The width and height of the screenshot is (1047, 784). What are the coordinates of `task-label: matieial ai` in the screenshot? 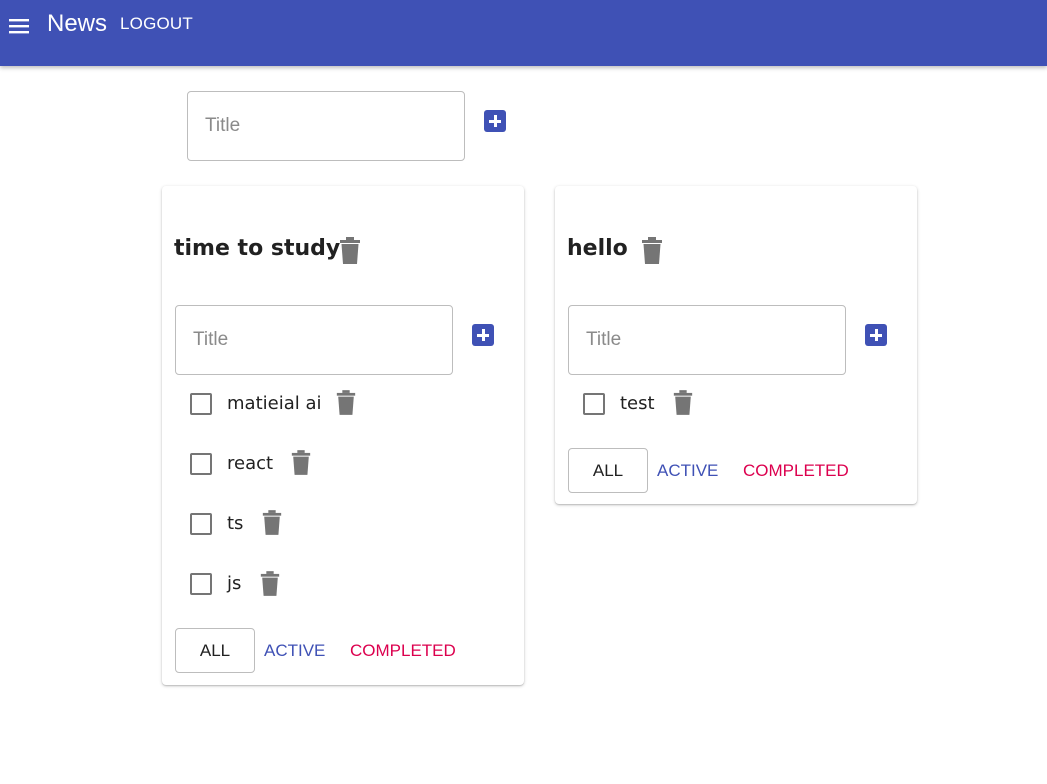 It's located at (274, 403).